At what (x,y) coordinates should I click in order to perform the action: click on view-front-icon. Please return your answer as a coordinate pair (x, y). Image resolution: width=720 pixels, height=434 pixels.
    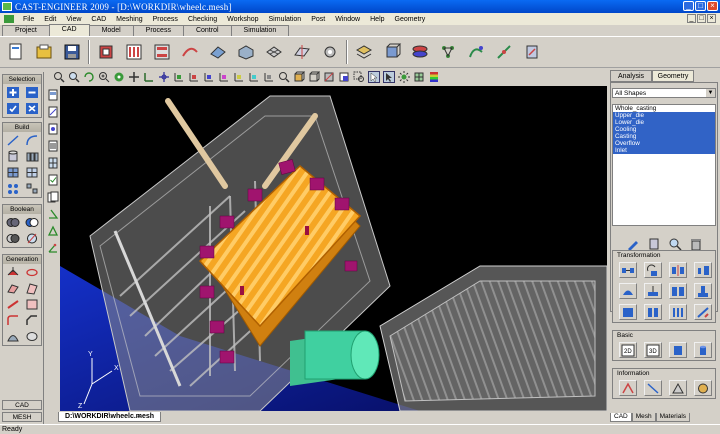
    Looking at the image, I should click on (178, 77).